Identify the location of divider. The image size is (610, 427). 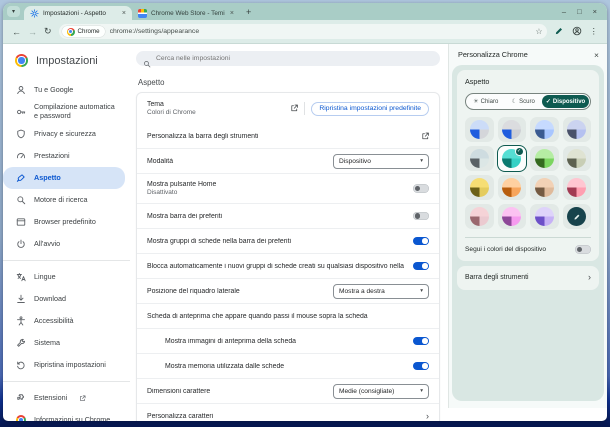
(305, 108).